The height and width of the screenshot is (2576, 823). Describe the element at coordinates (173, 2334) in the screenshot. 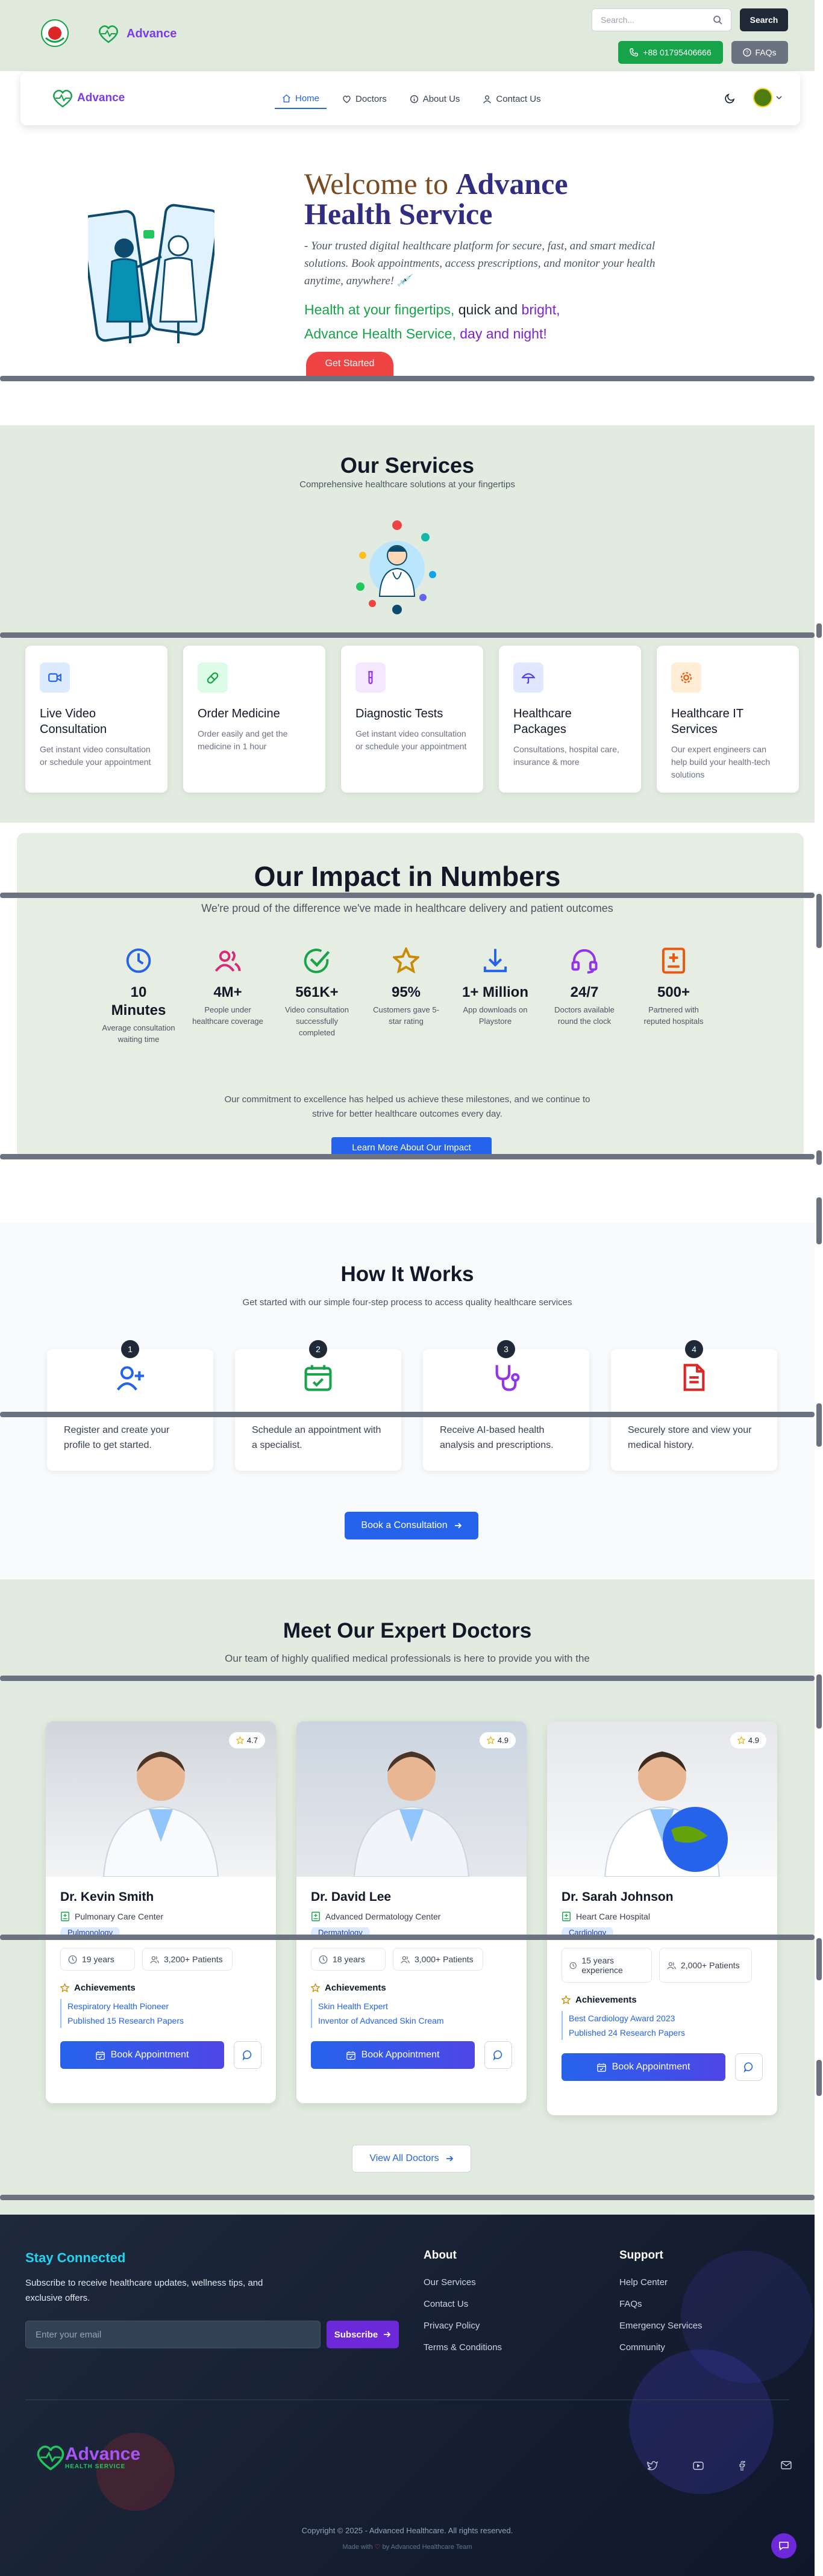

I see `email-input: Enter your email` at that location.